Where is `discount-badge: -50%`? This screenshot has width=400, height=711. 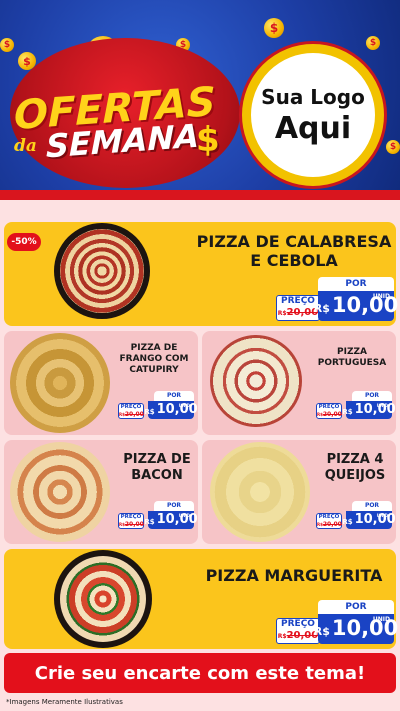 discount-badge: -50% is located at coordinates (24, 242).